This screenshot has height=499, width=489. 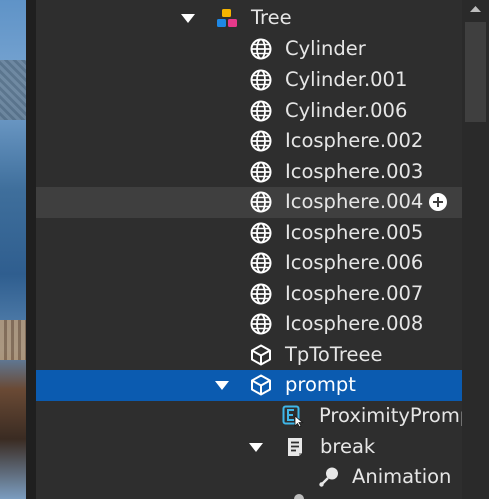 I want to click on tree-row-tptotreee: TpToTreee, so click(x=249, y=355).